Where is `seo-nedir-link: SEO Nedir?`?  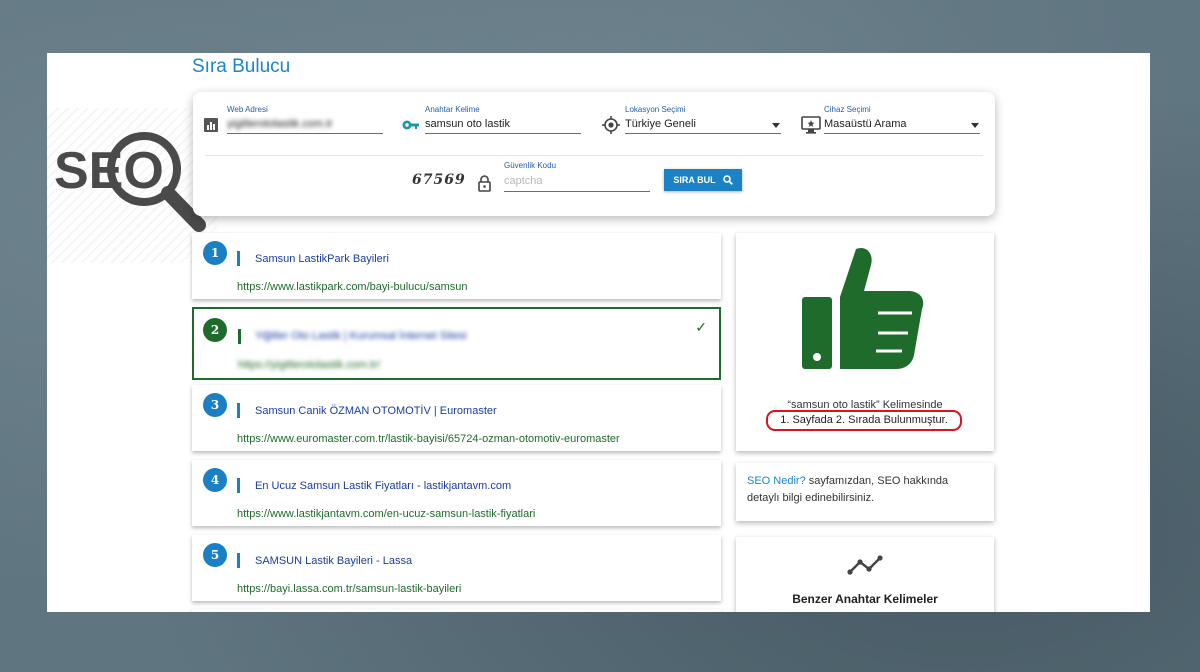 seo-nedir-link: SEO Nedir? is located at coordinates (776, 481).